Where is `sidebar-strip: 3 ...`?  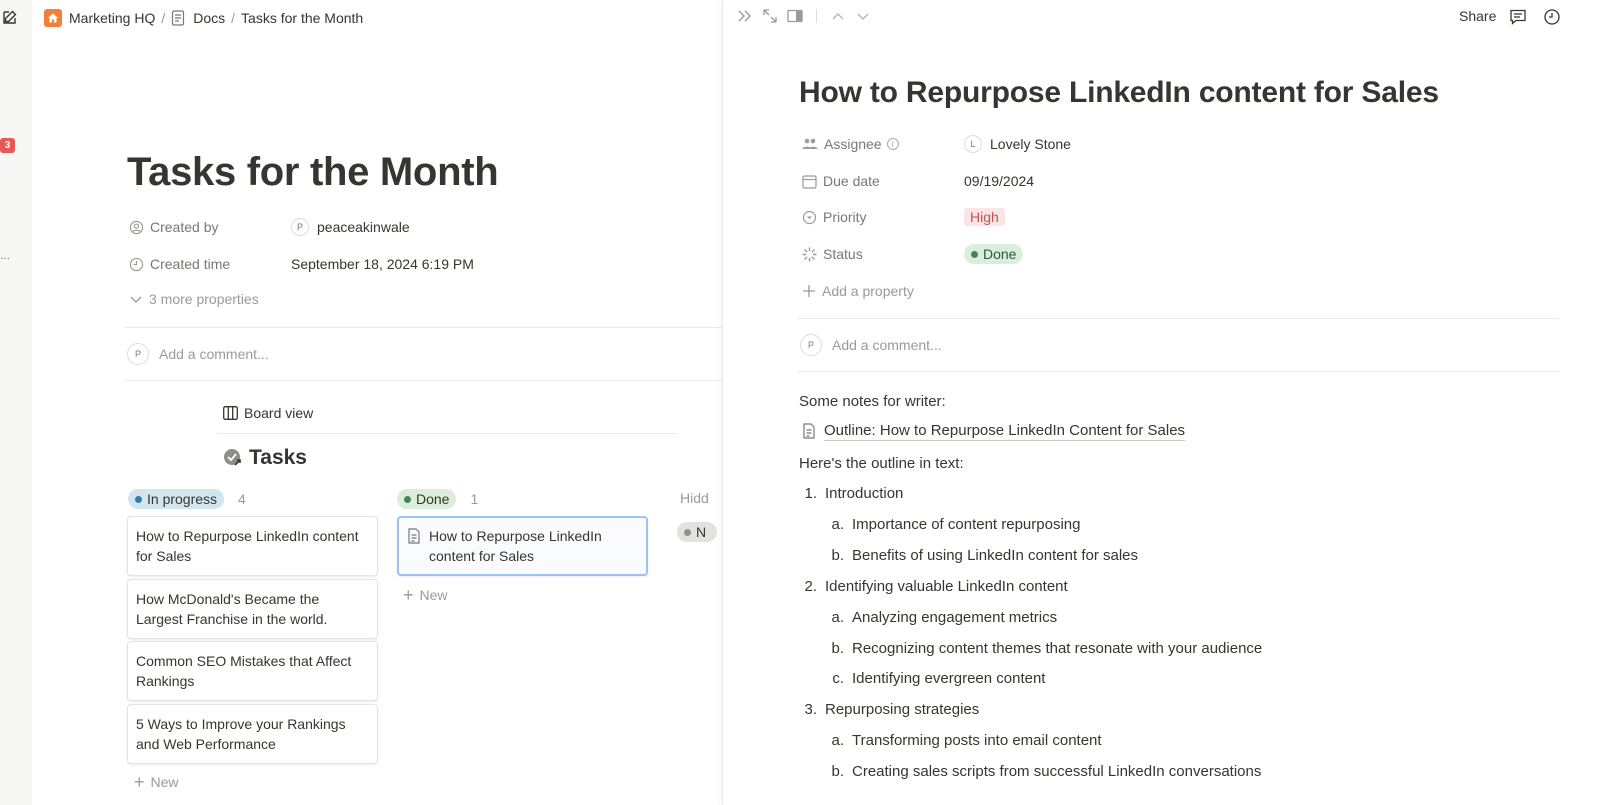 sidebar-strip: 3 ... is located at coordinates (16, 402).